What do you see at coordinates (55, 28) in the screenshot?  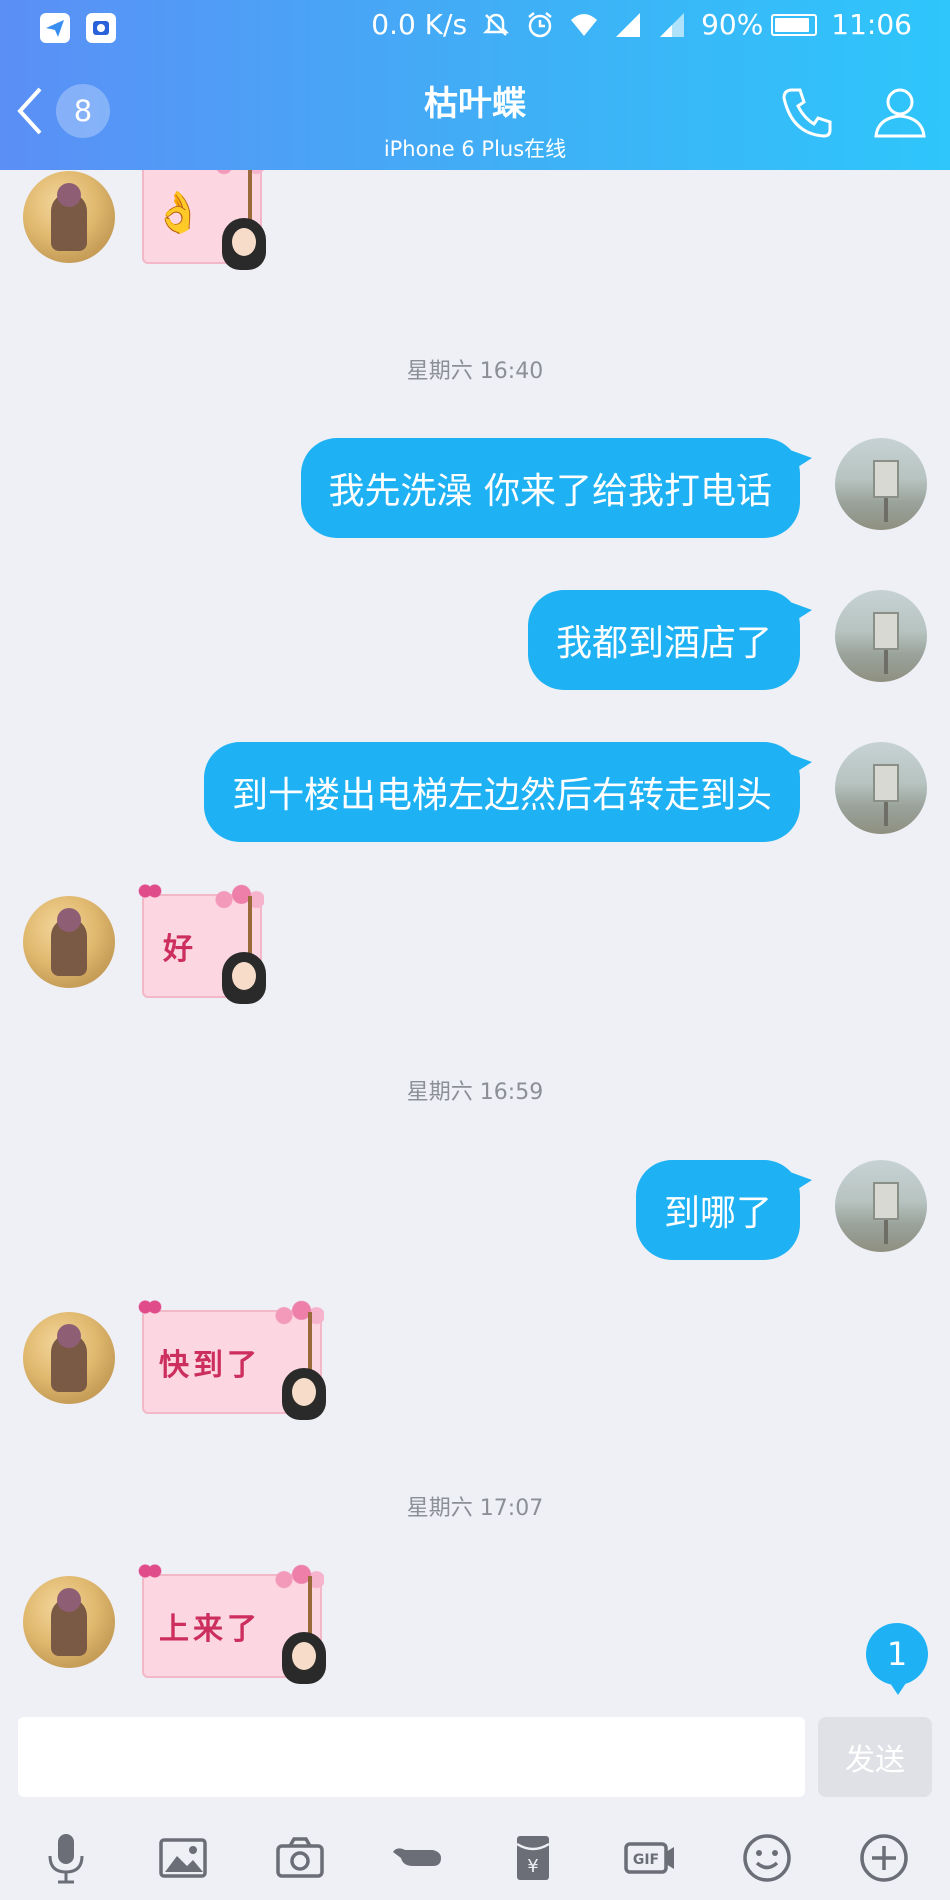 I see `send-app-icon` at bounding box center [55, 28].